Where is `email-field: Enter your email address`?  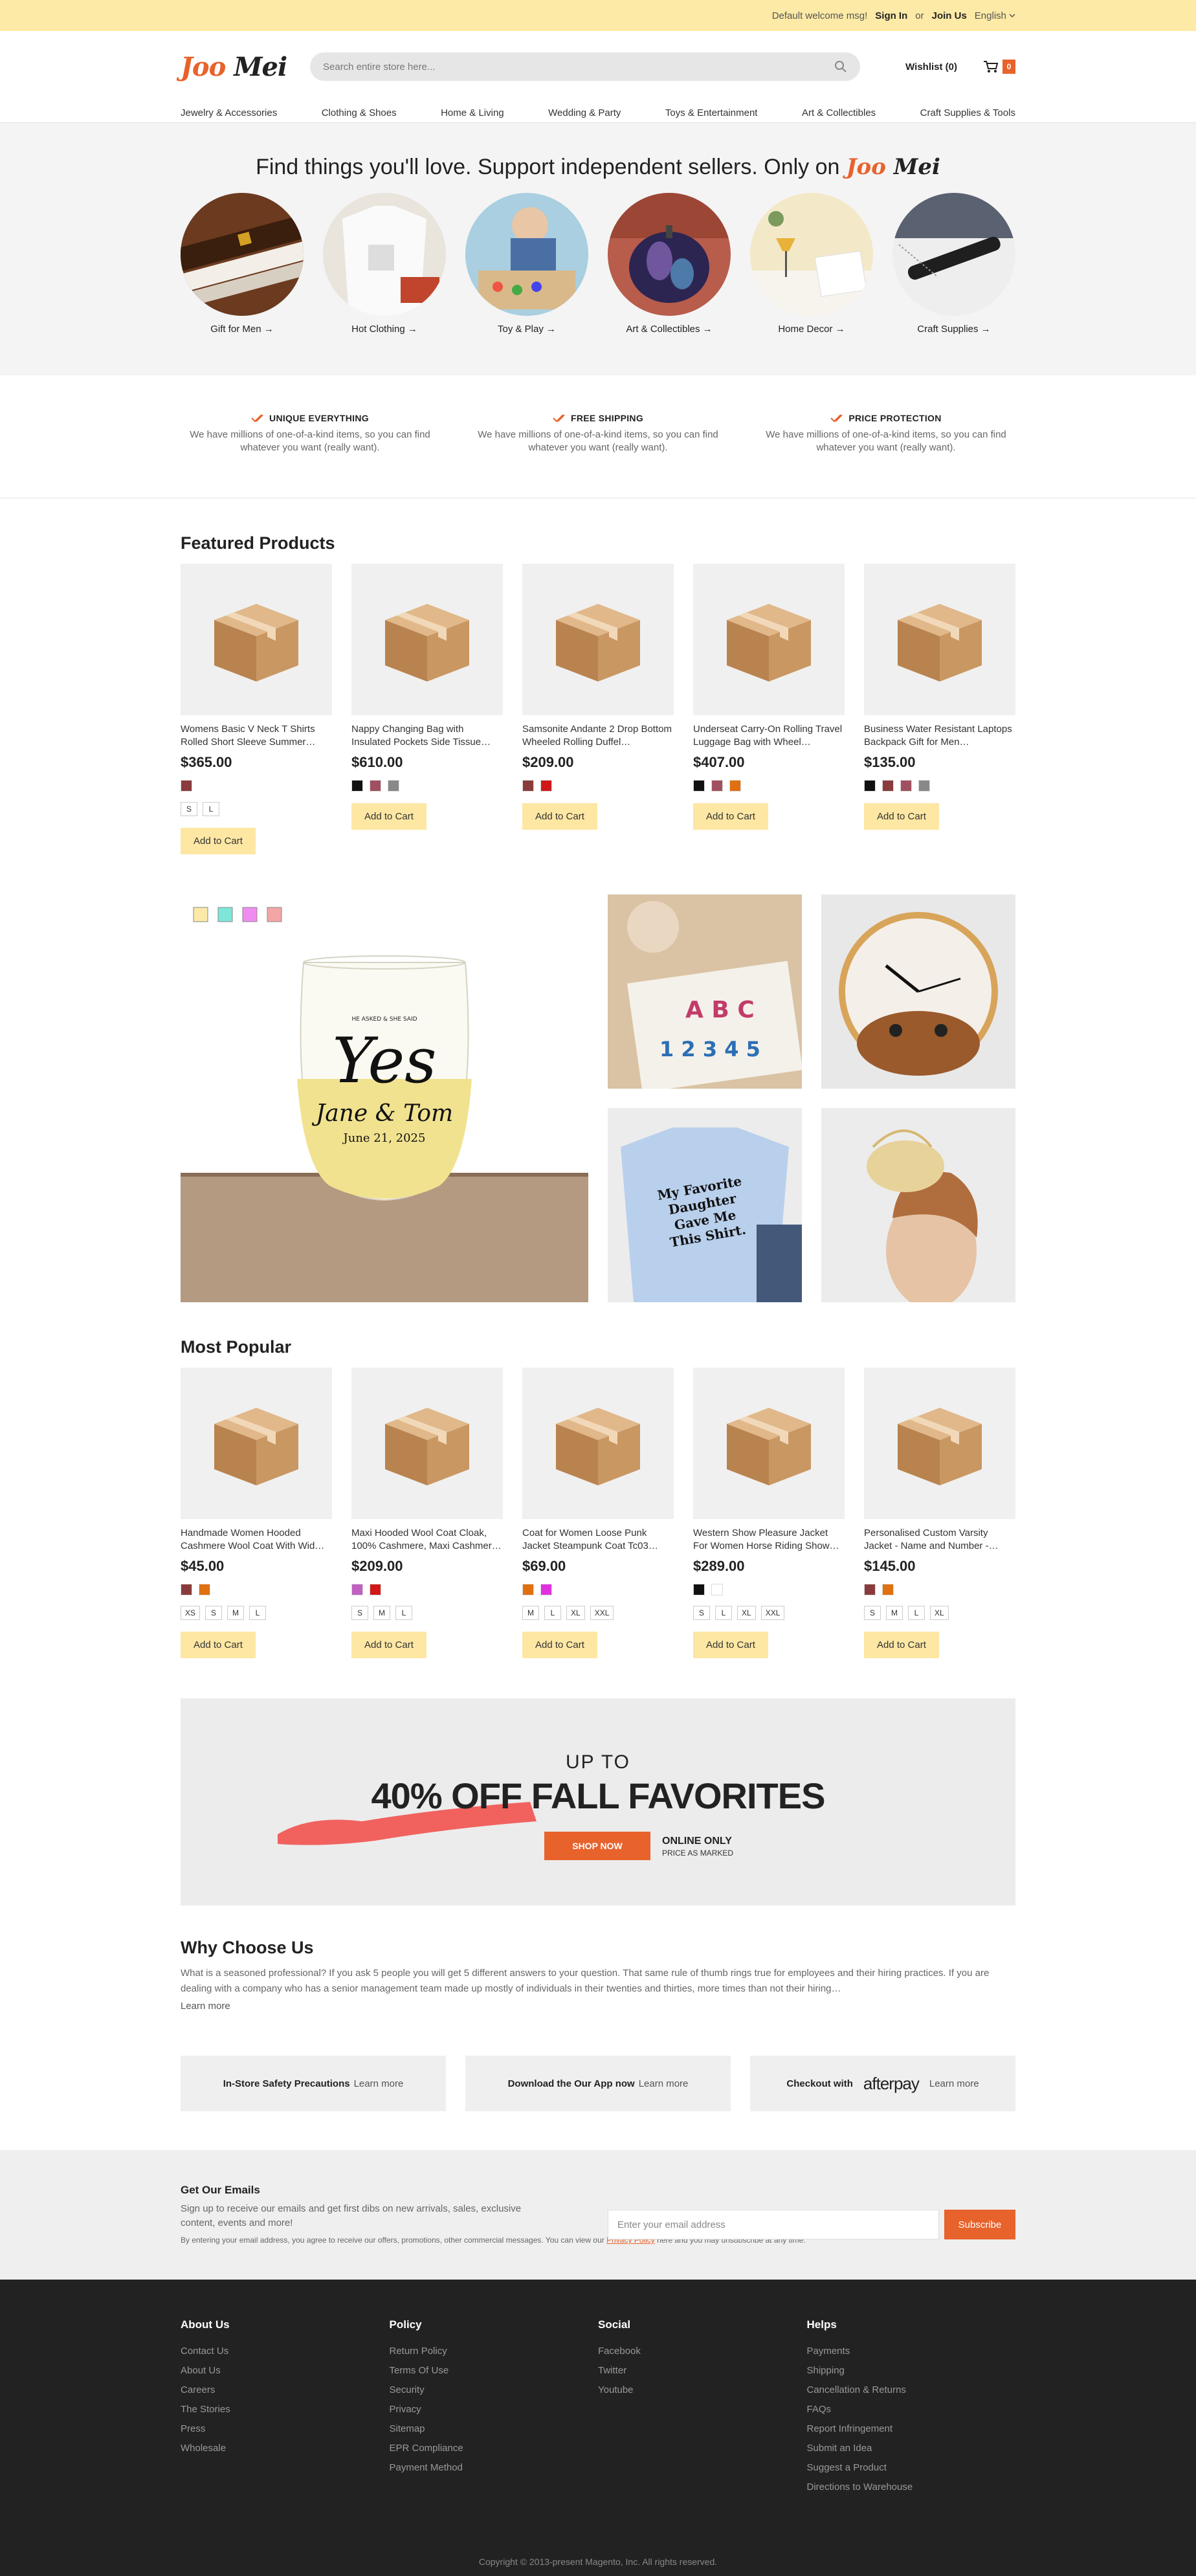
email-field: Enter your email address is located at coordinates (773, 2224).